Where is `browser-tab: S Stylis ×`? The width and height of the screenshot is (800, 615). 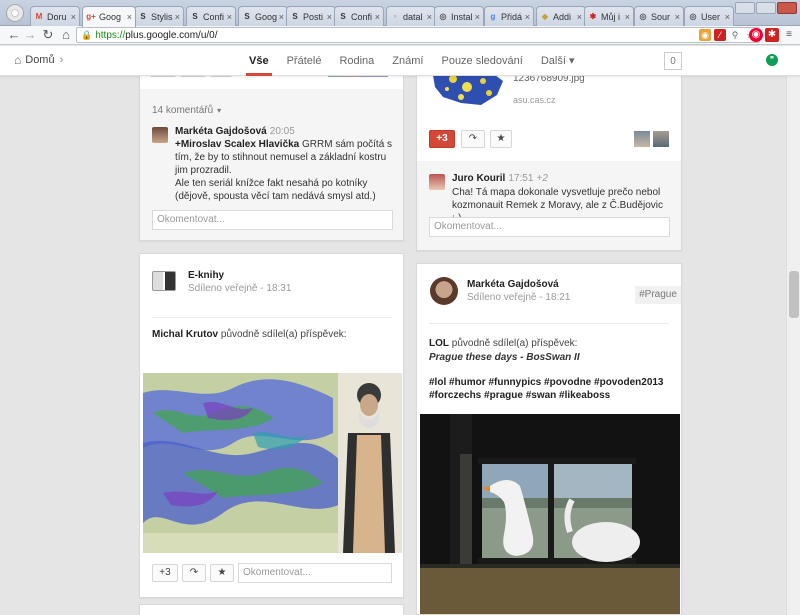 browser-tab: S Stylis × is located at coordinates (159, 16).